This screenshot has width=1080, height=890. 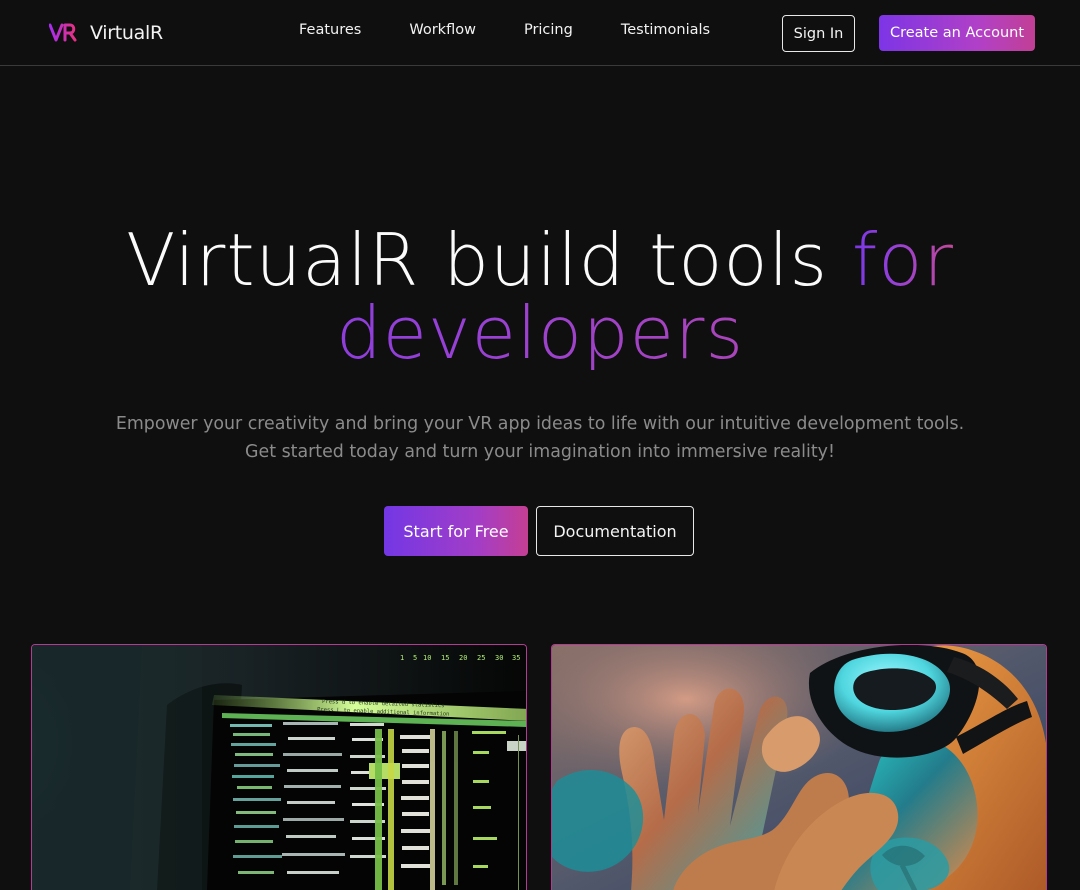 What do you see at coordinates (126, 33) in the screenshot?
I see `brand-name: VirtualR` at bounding box center [126, 33].